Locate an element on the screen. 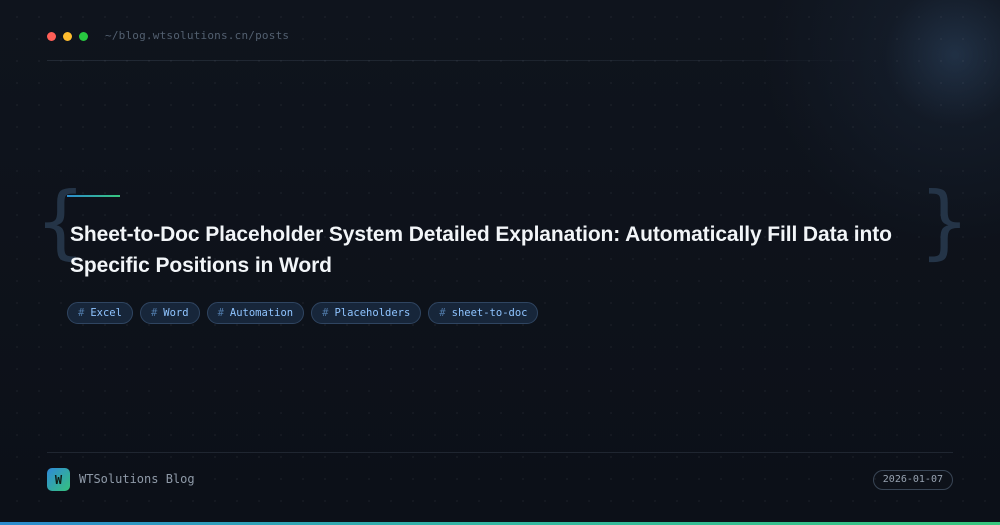 The image size is (1000, 525). tag-sheet-to-doc: # sheet-to-doc is located at coordinates (483, 313).